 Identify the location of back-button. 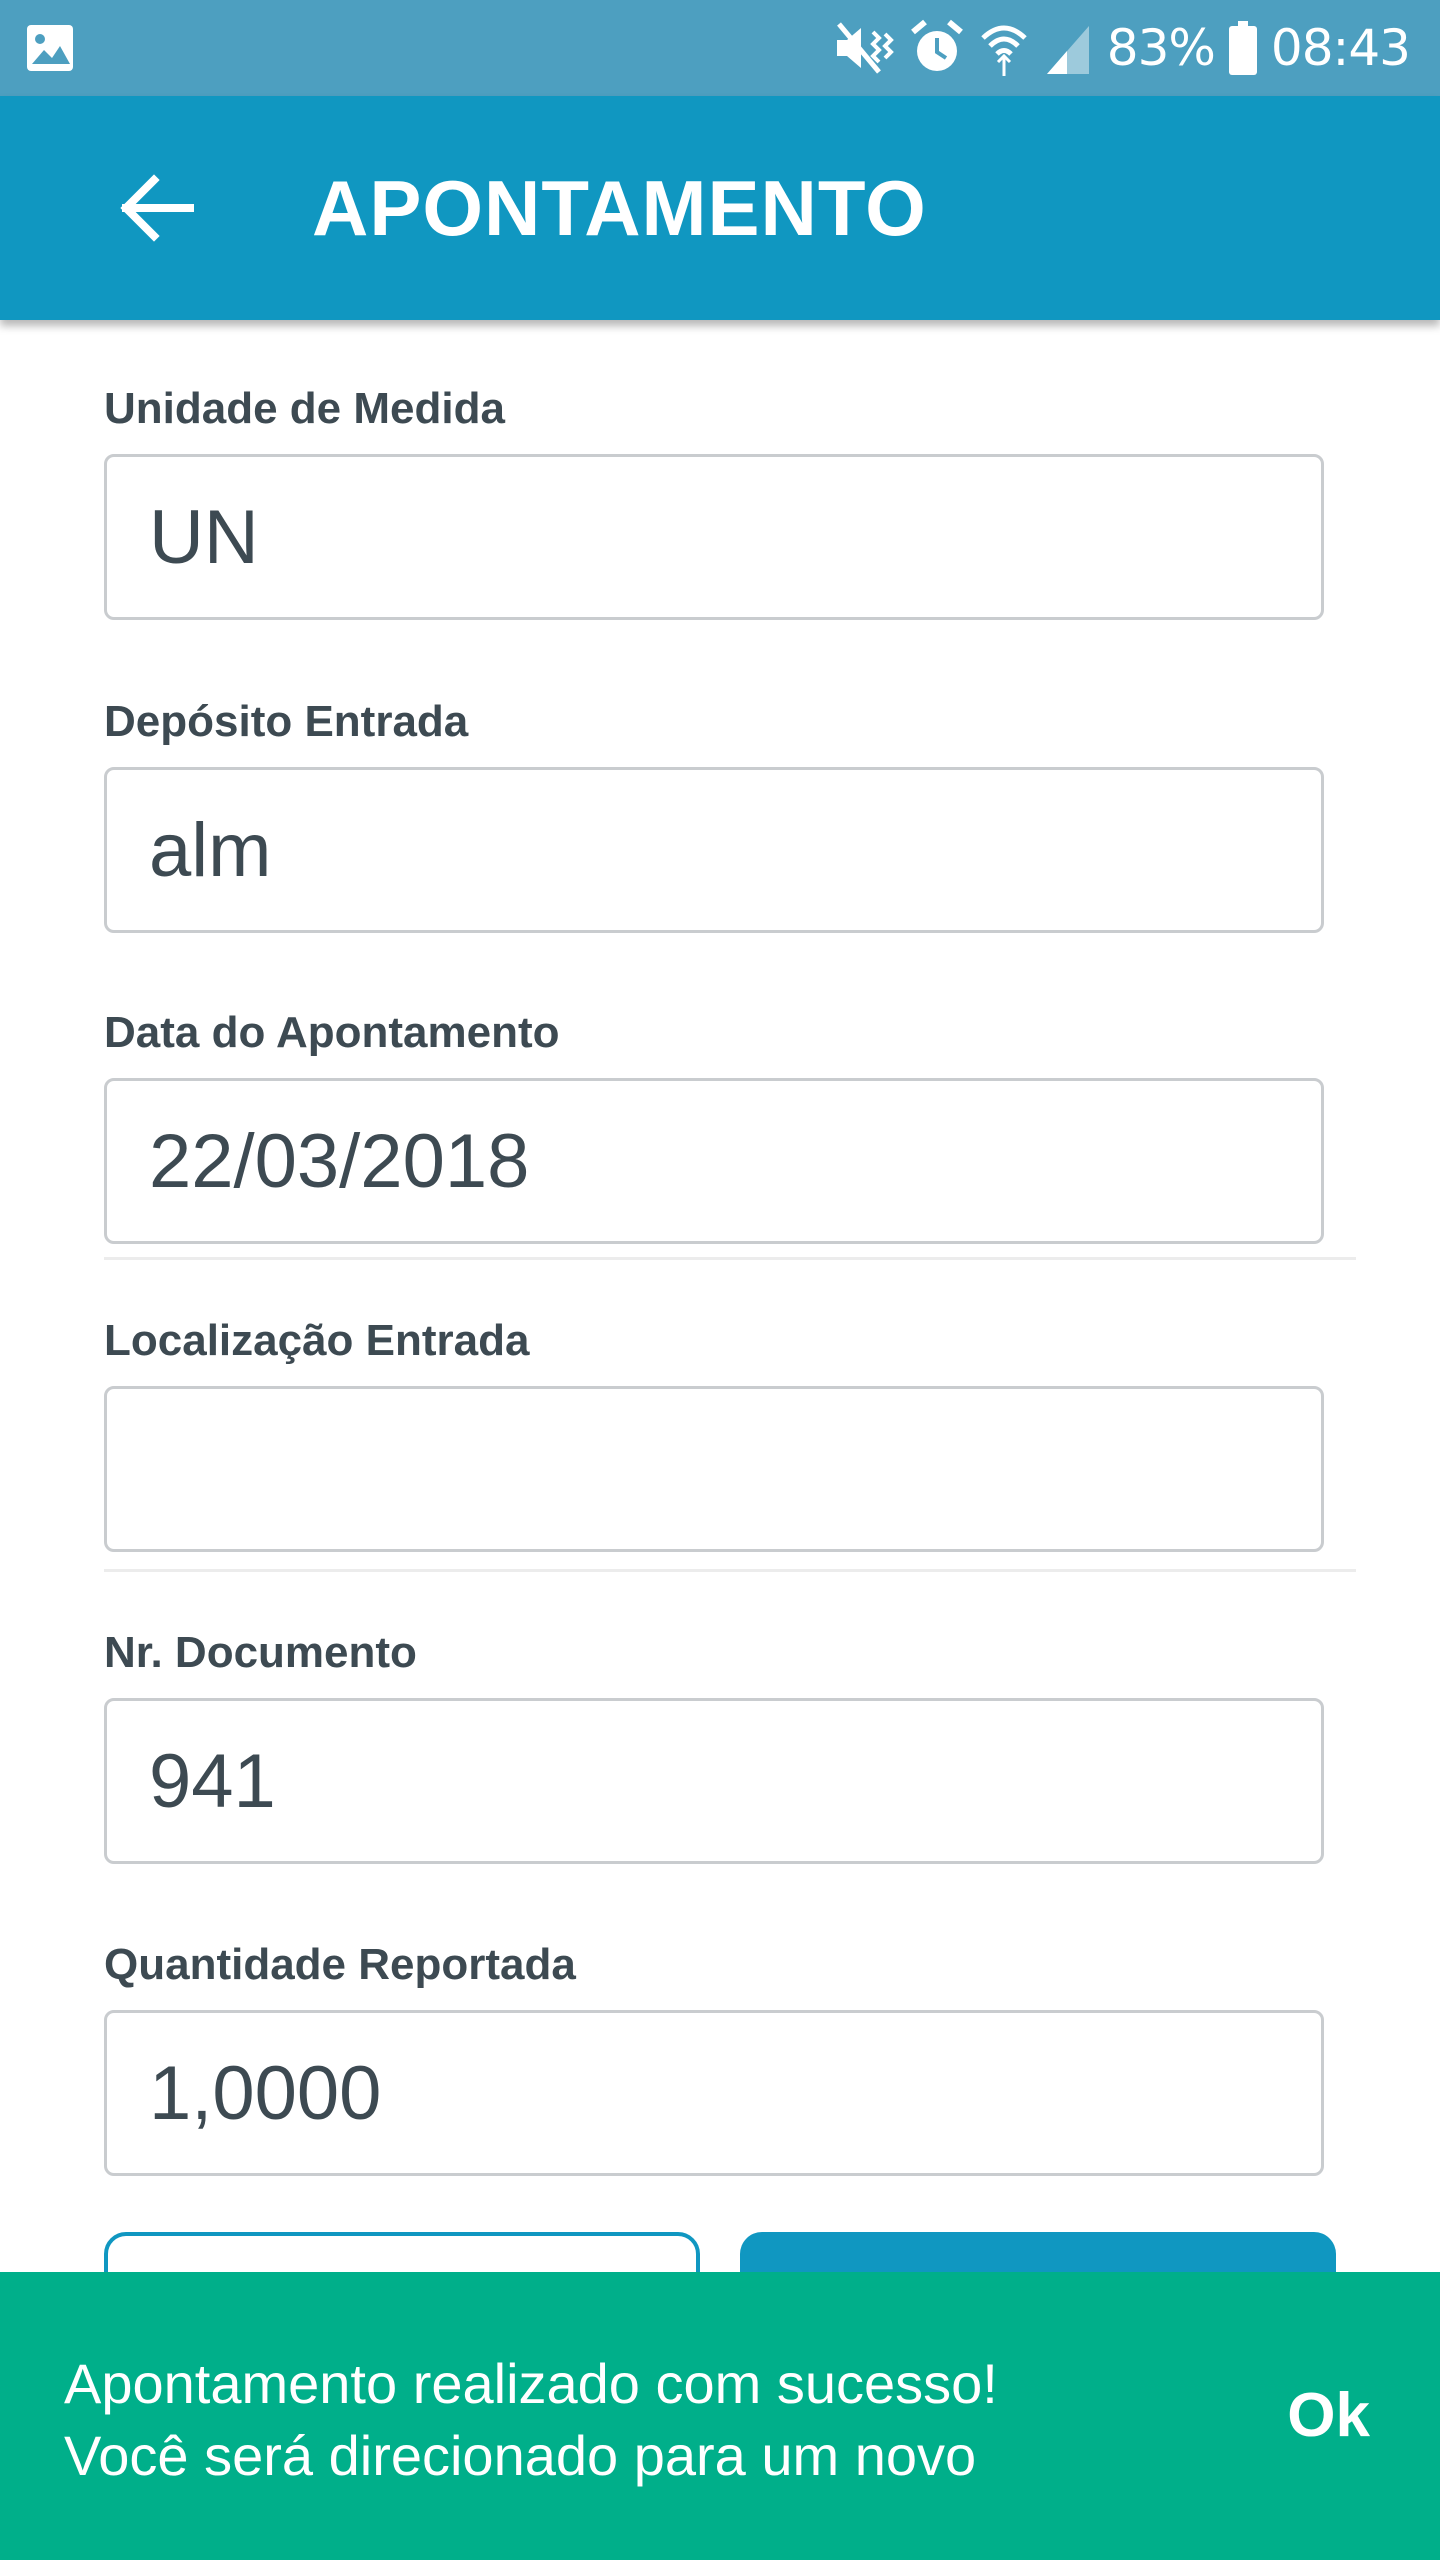
(156, 208).